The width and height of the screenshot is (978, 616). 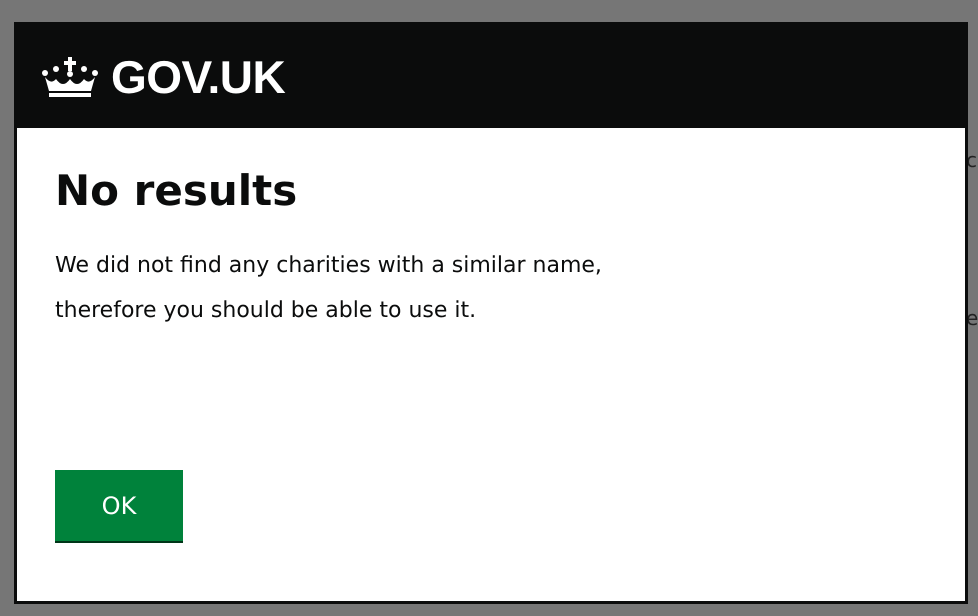 I want to click on dialog-title: No results, so click(x=176, y=190).